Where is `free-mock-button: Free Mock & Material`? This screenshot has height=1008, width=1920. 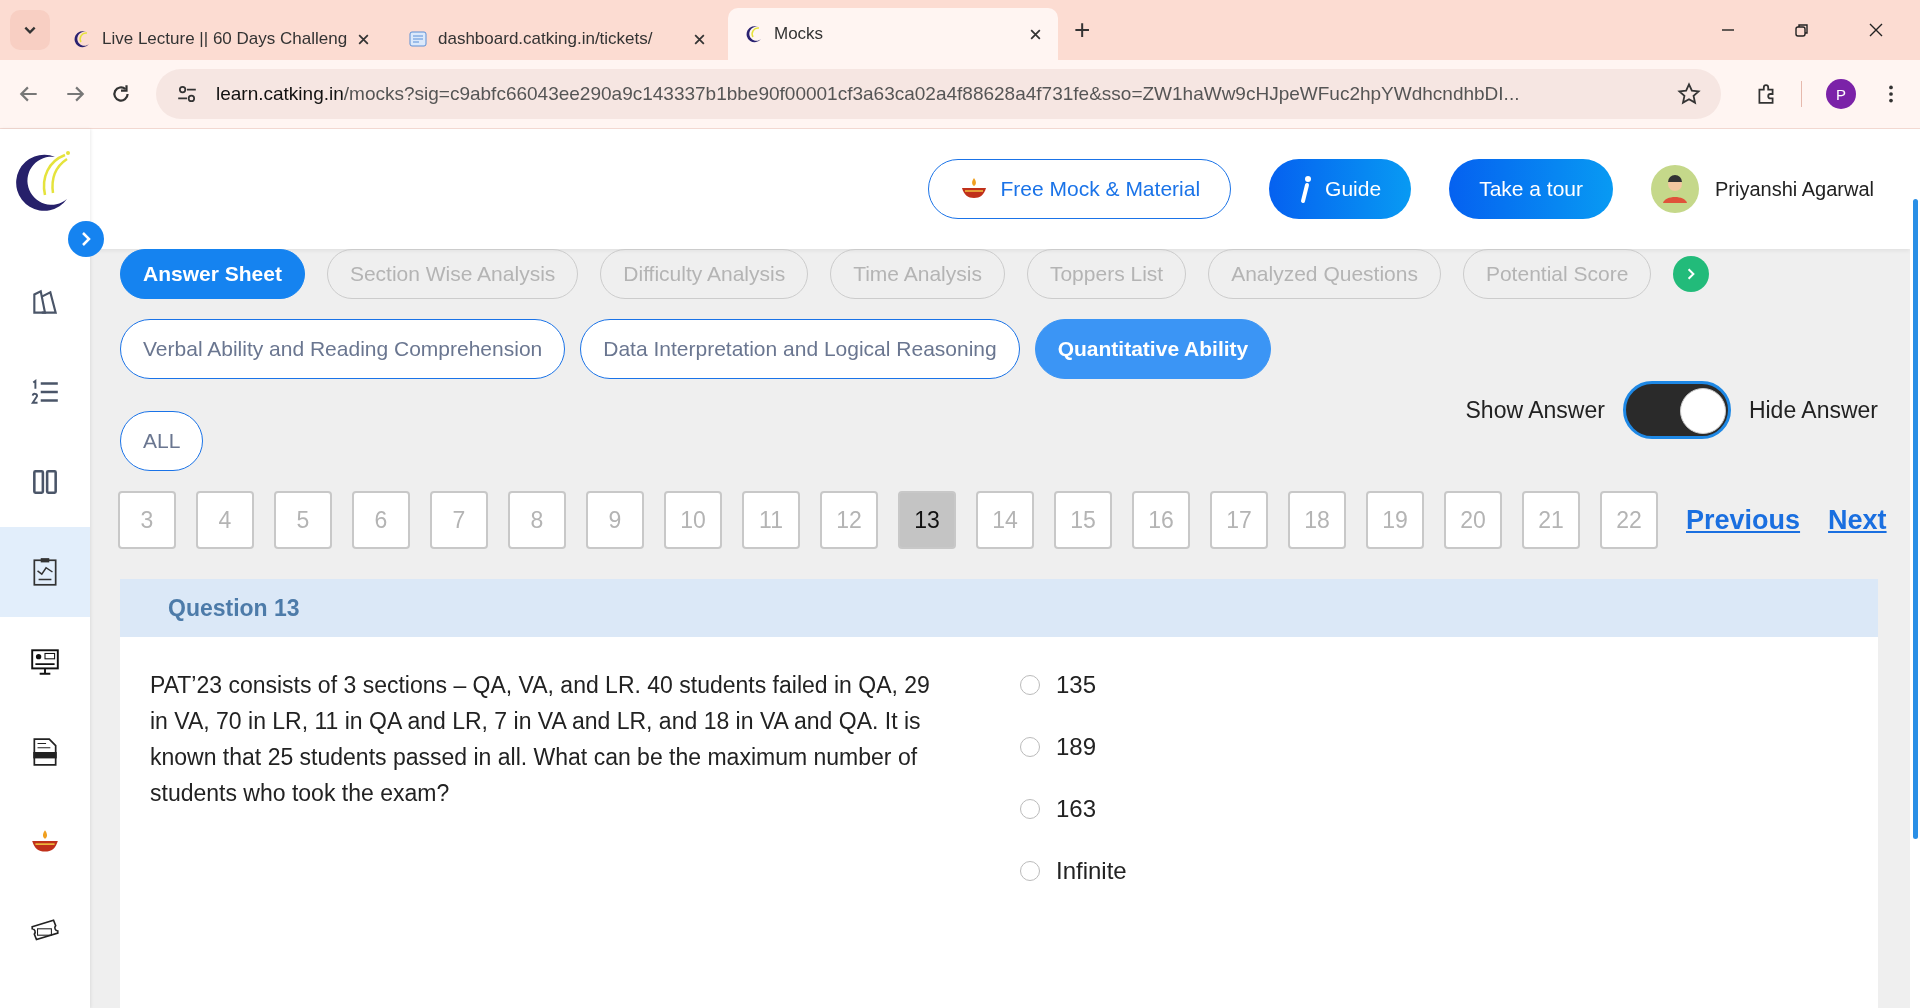
free-mock-button: Free Mock & Material is located at coordinates (1079, 189).